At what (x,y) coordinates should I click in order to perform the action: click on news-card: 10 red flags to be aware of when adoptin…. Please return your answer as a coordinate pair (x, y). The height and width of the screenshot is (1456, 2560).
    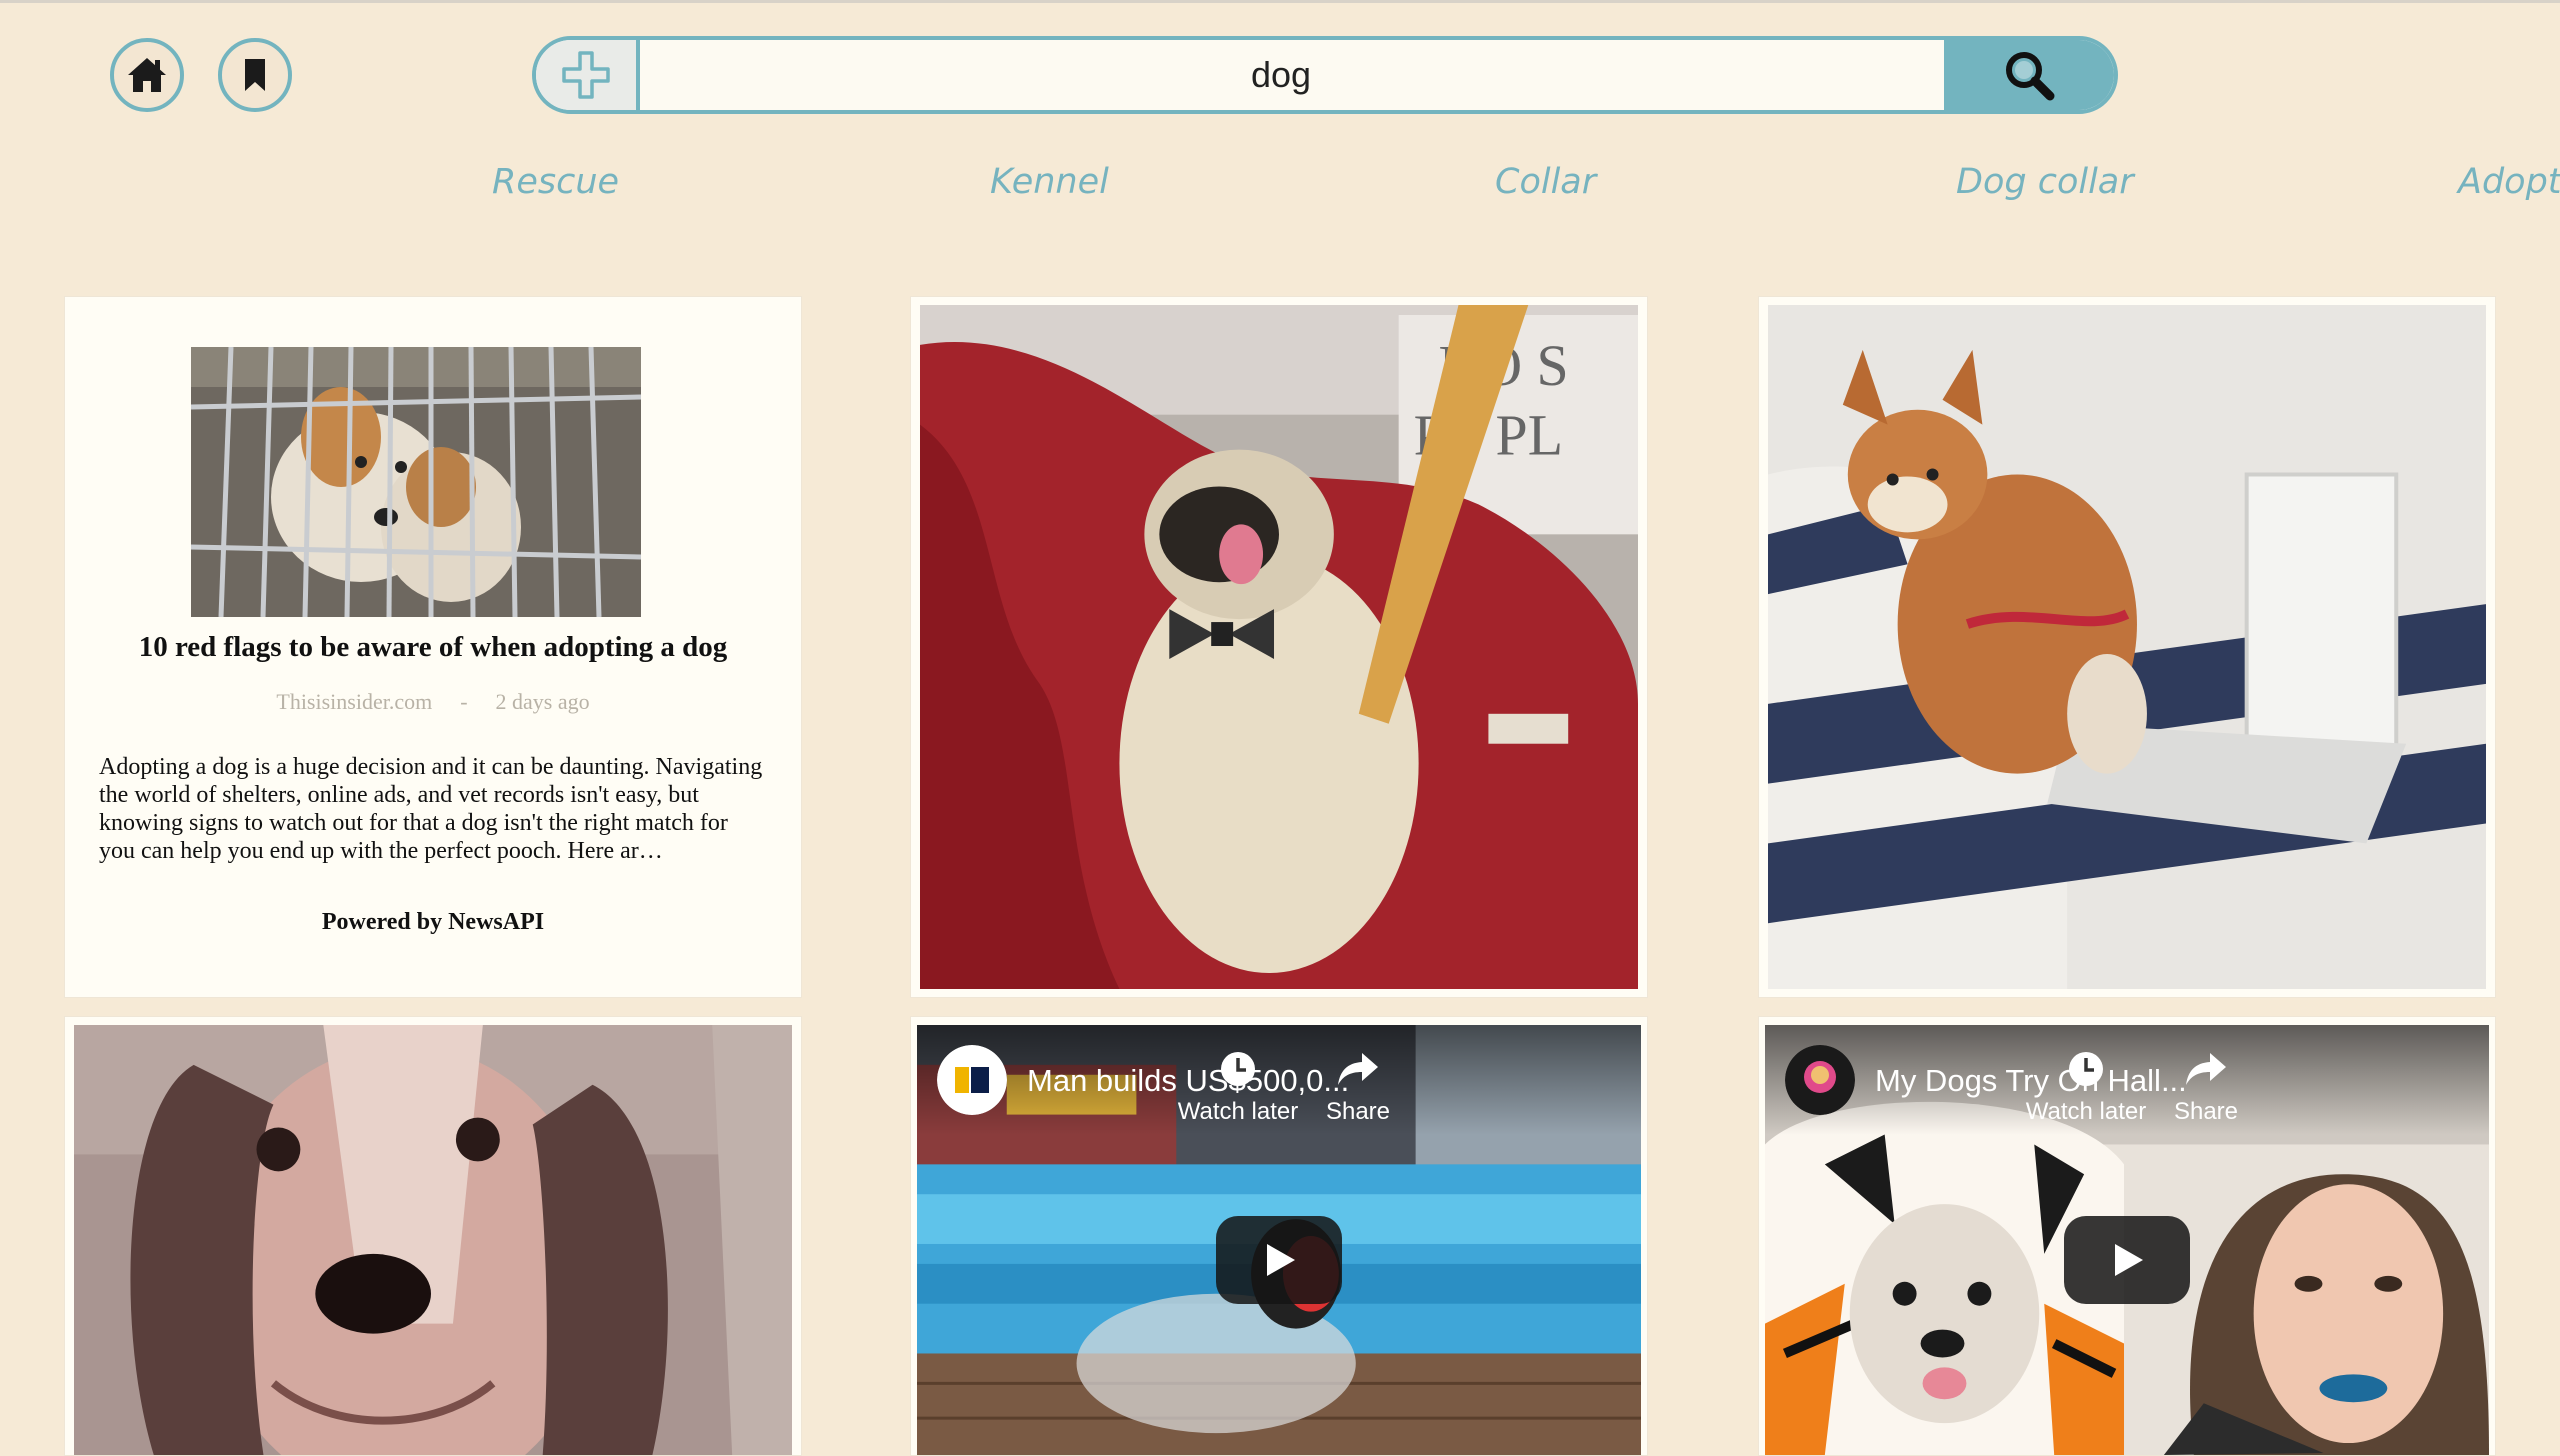
    Looking at the image, I should click on (433, 647).